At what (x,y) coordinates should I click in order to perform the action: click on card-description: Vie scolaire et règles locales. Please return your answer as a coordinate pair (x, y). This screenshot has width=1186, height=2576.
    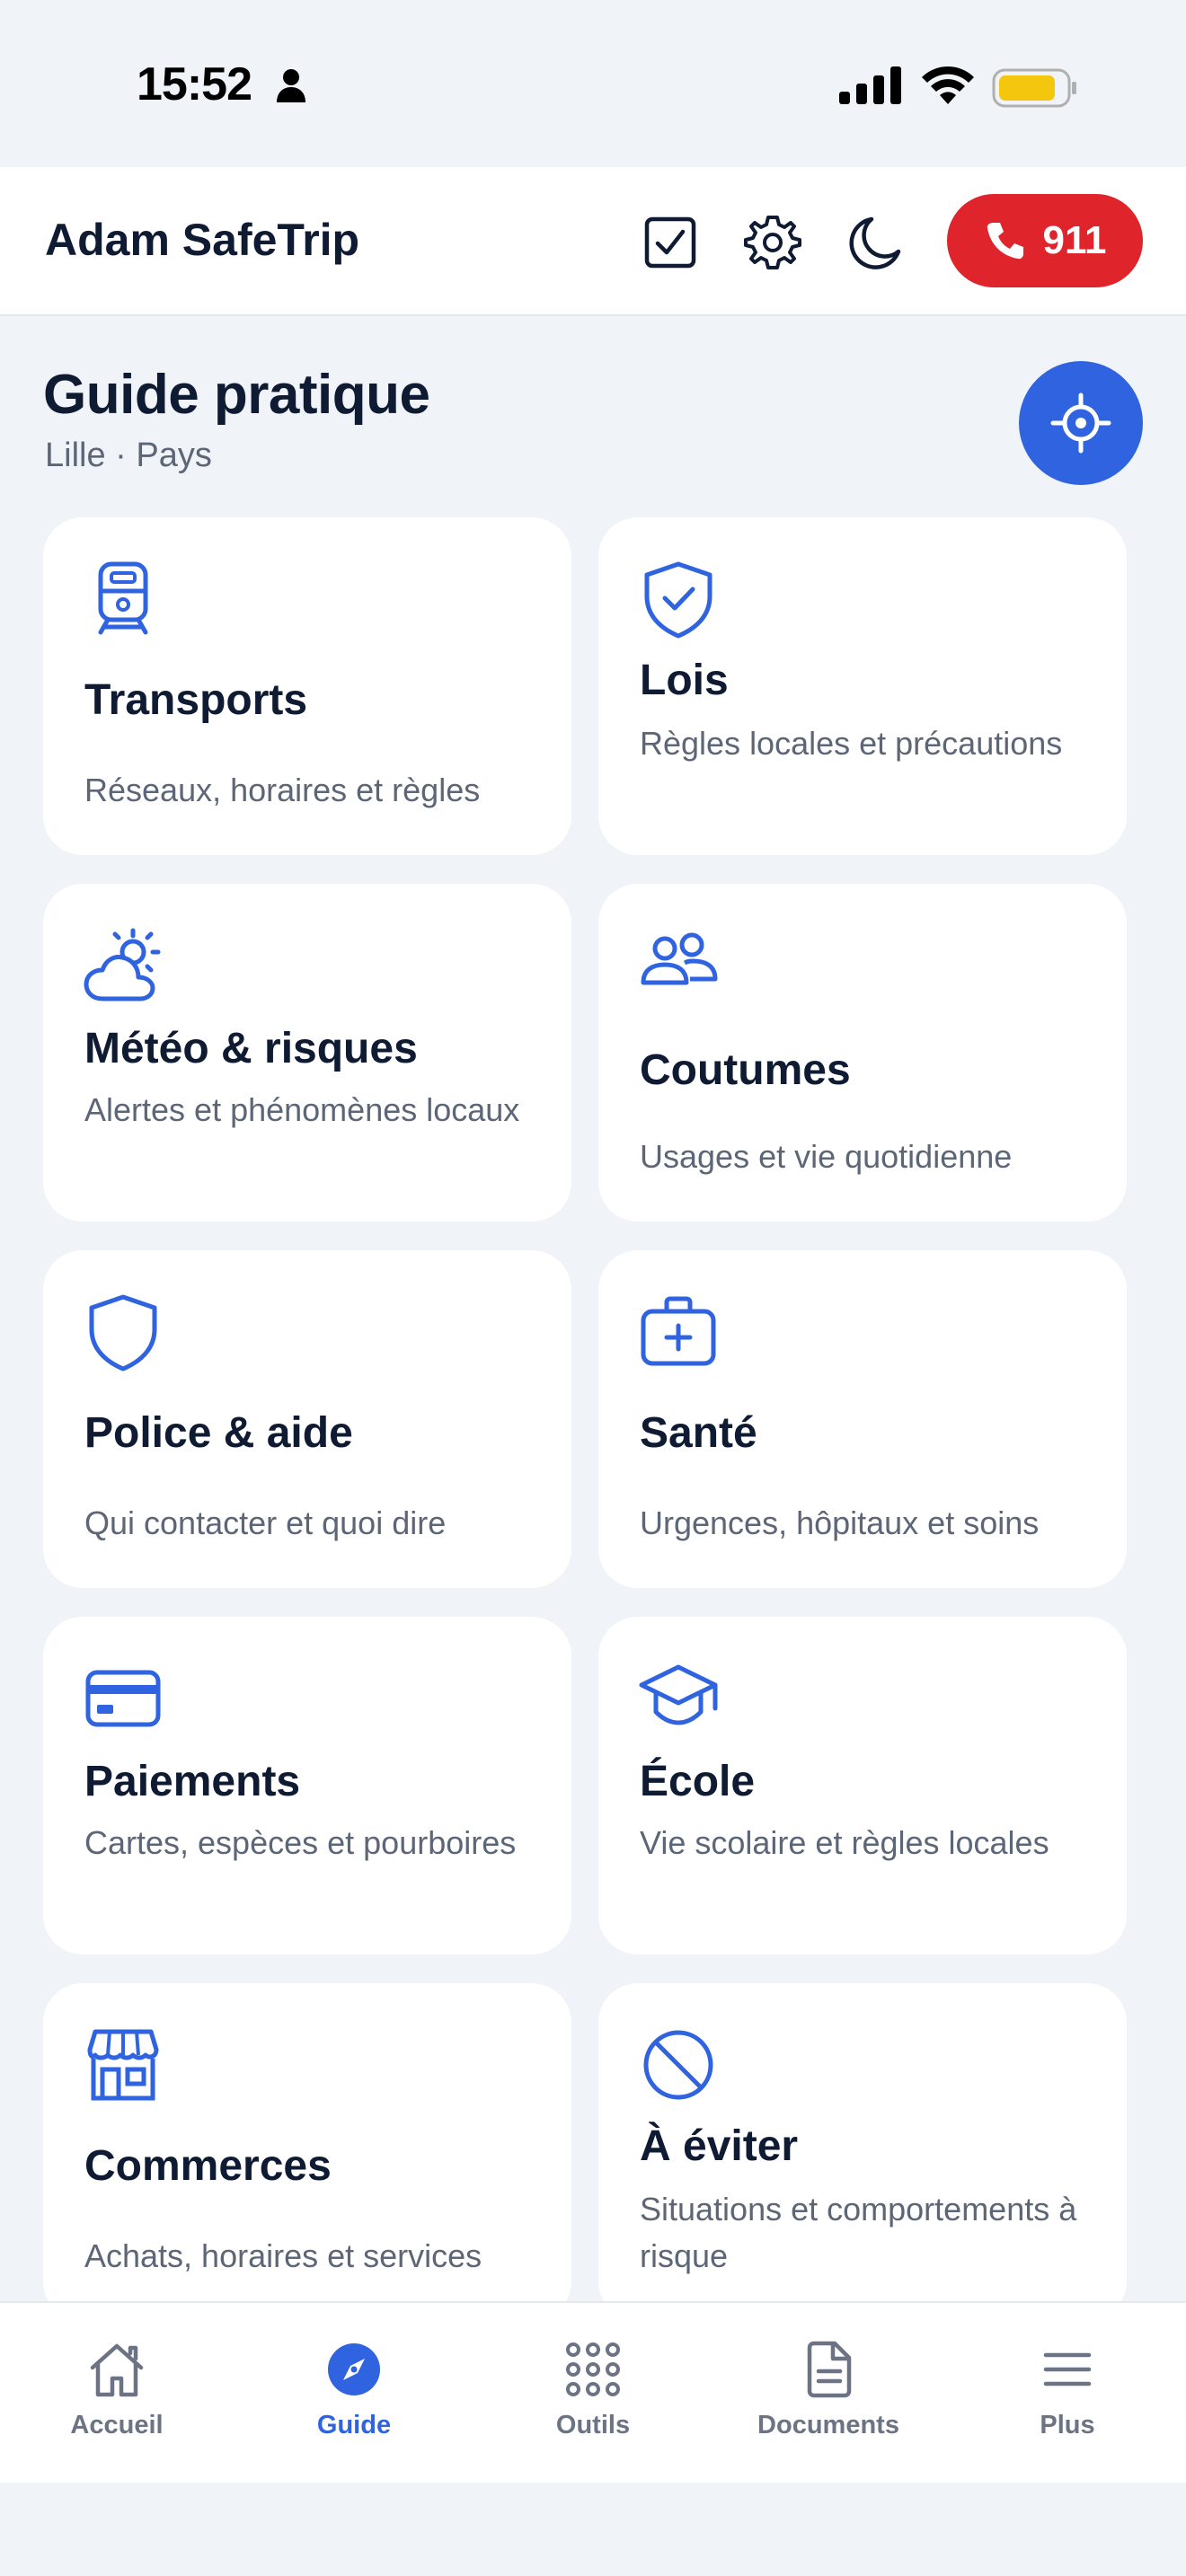
    Looking at the image, I should click on (844, 1842).